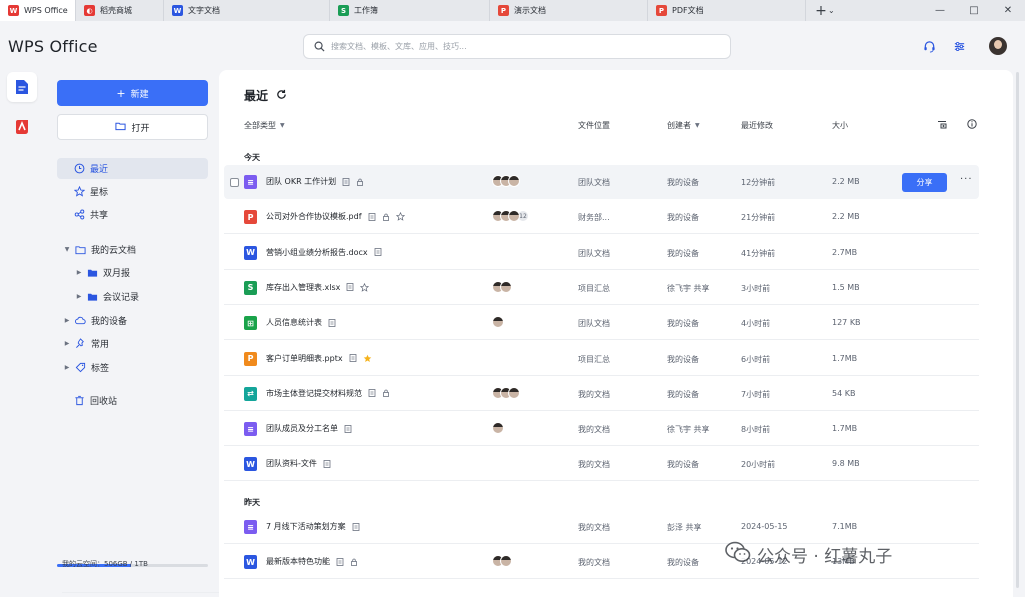  What do you see at coordinates (38, 10) in the screenshot?
I see `tab-0: W WPS Office` at bounding box center [38, 10].